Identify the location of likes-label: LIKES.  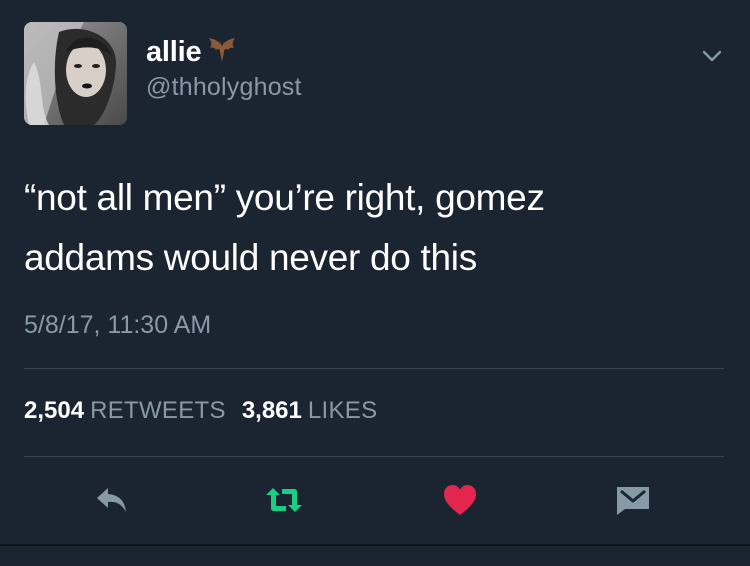
(343, 411).